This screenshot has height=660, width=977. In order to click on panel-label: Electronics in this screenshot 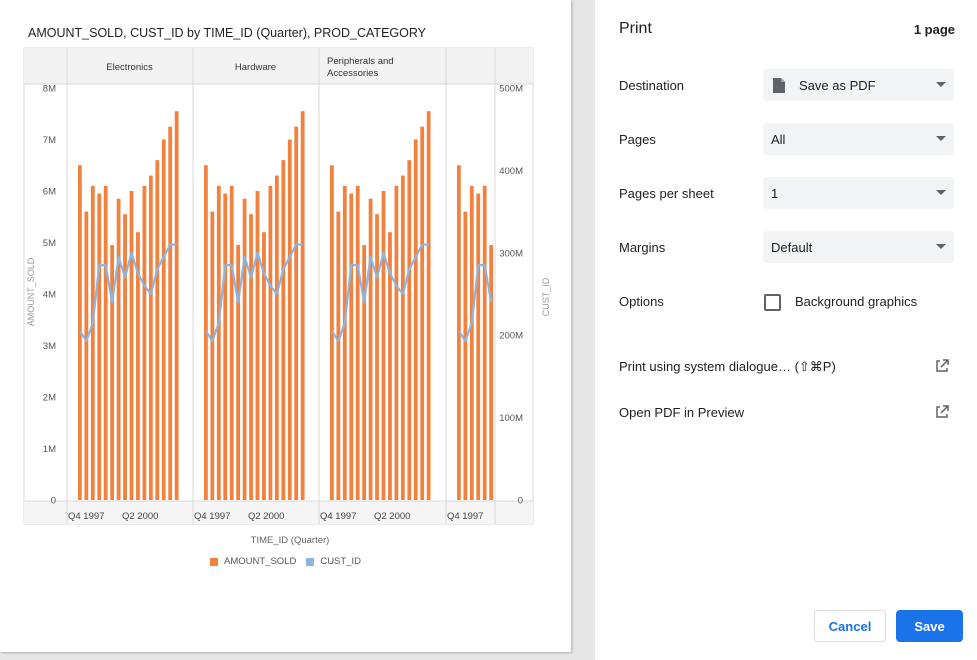, I will do `click(129, 67)`.